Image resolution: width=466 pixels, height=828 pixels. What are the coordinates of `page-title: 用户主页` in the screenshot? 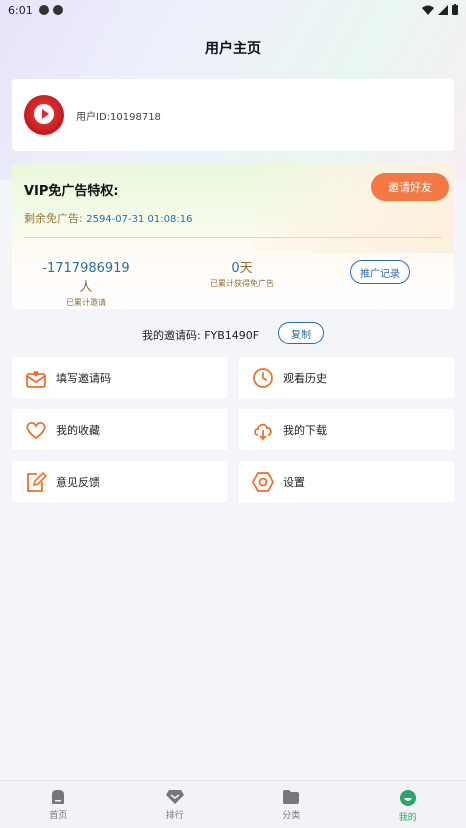 It's located at (233, 49).